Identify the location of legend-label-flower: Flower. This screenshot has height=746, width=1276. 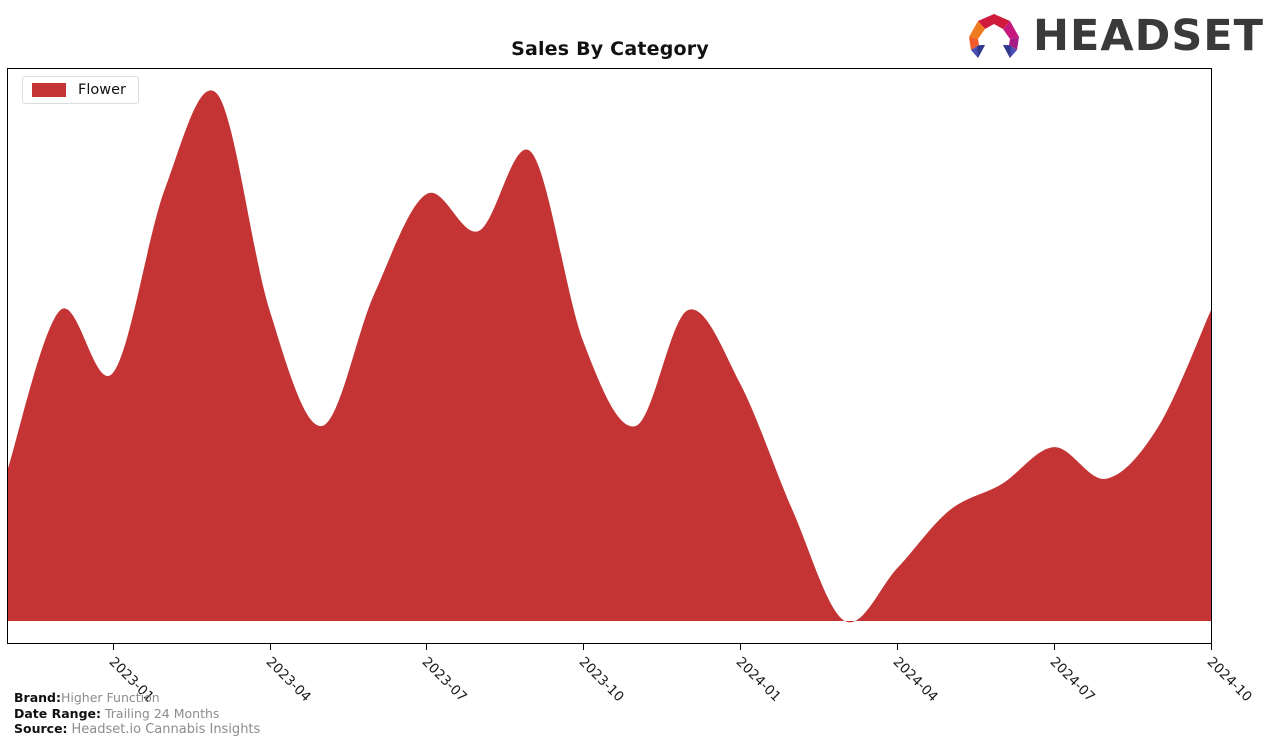
(102, 90).